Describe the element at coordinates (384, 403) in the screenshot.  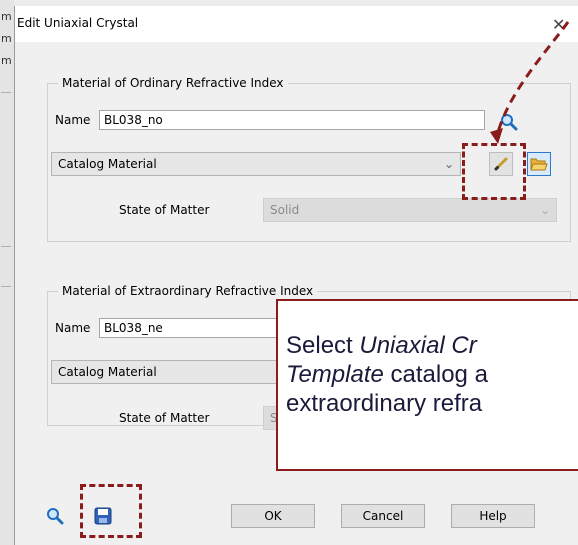
I see `callout-text: extraordinary refra` at that location.